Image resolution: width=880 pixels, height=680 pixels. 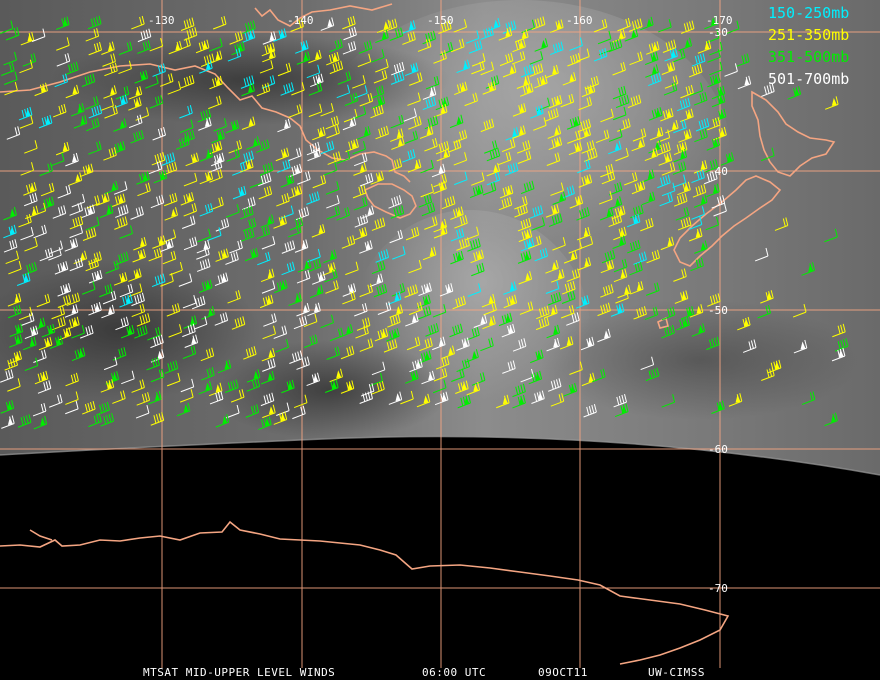 What do you see at coordinates (239, 672) in the screenshot?
I see `caption-product: MTSAT MID-UPPER LEVEL WINDS` at bounding box center [239, 672].